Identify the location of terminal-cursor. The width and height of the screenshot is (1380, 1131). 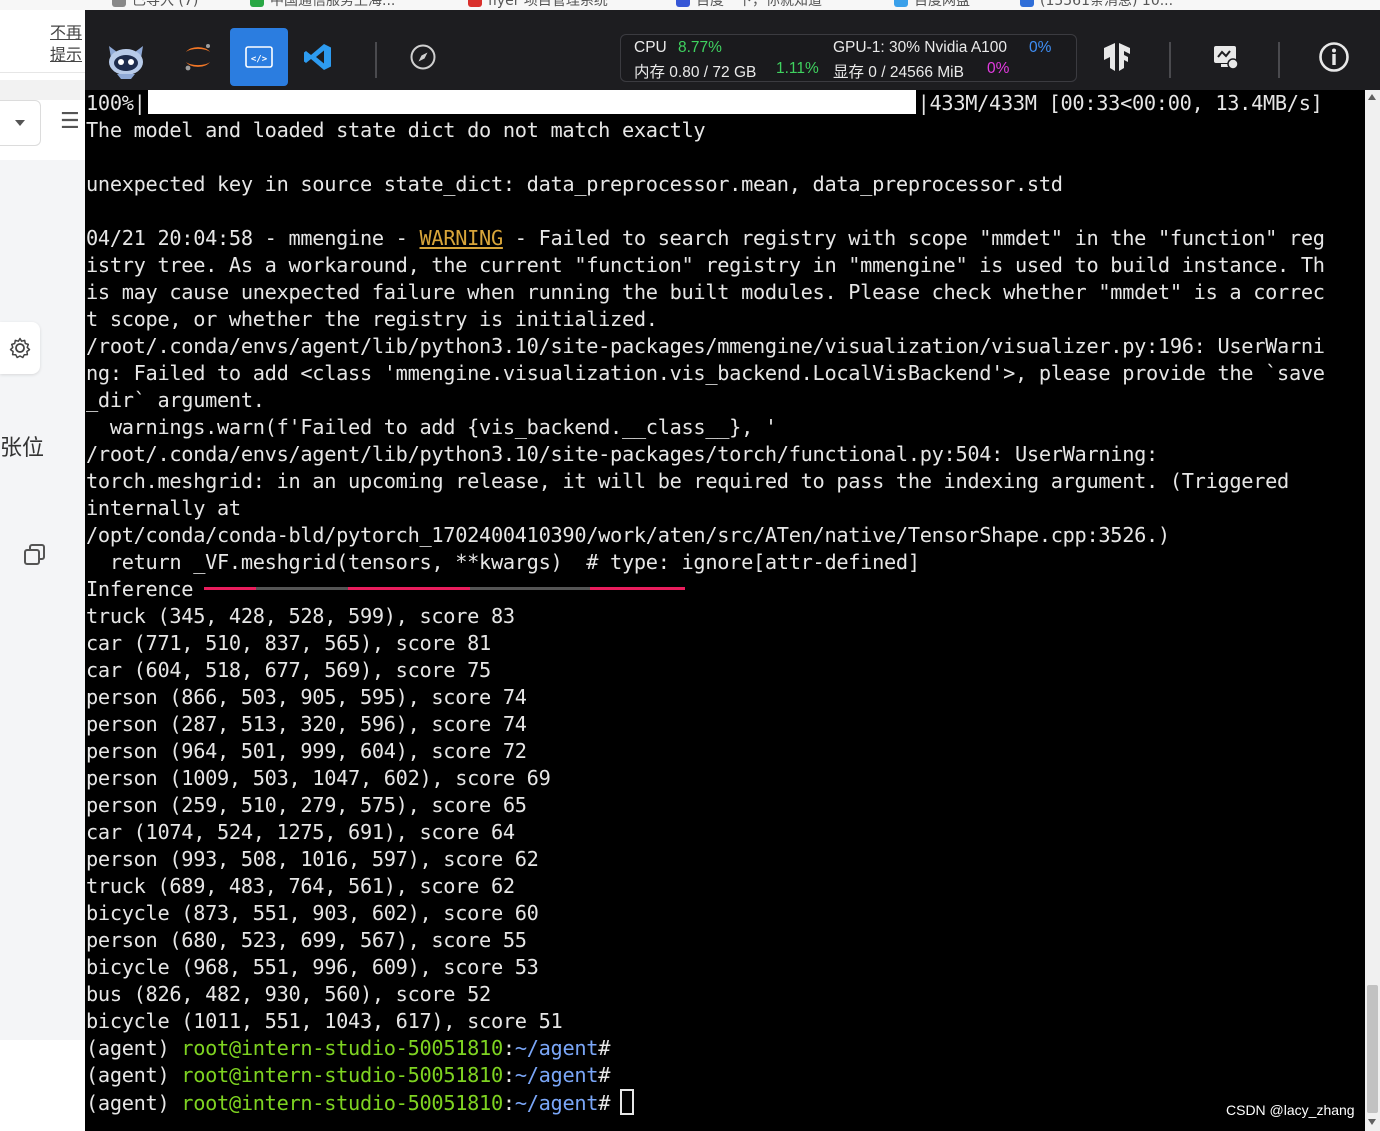
(627, 1102).